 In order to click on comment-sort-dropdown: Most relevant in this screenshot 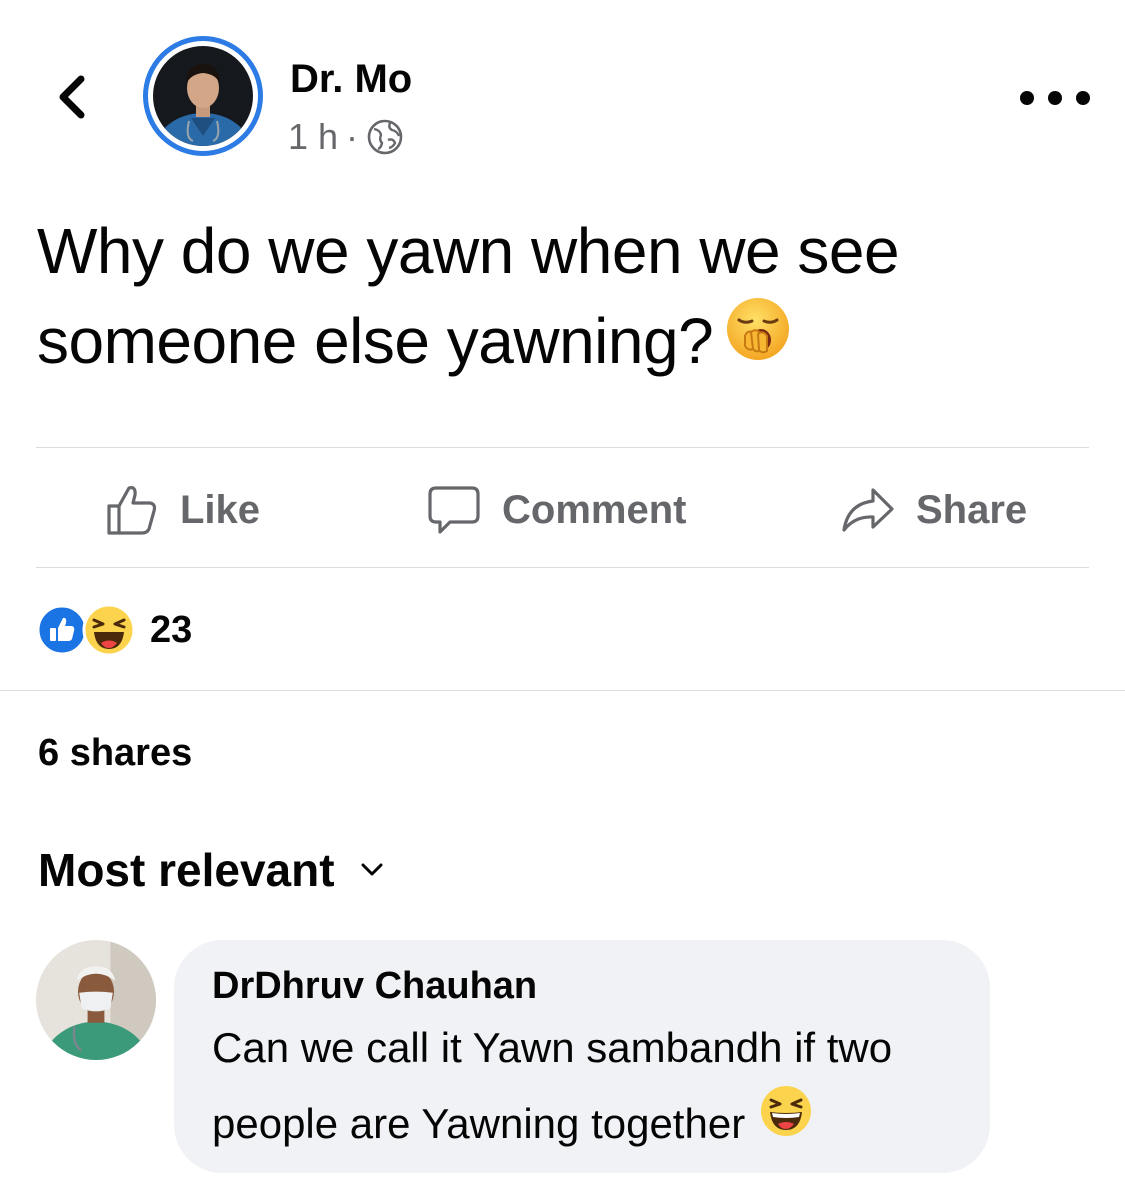, I will do `click(210, 870)`.